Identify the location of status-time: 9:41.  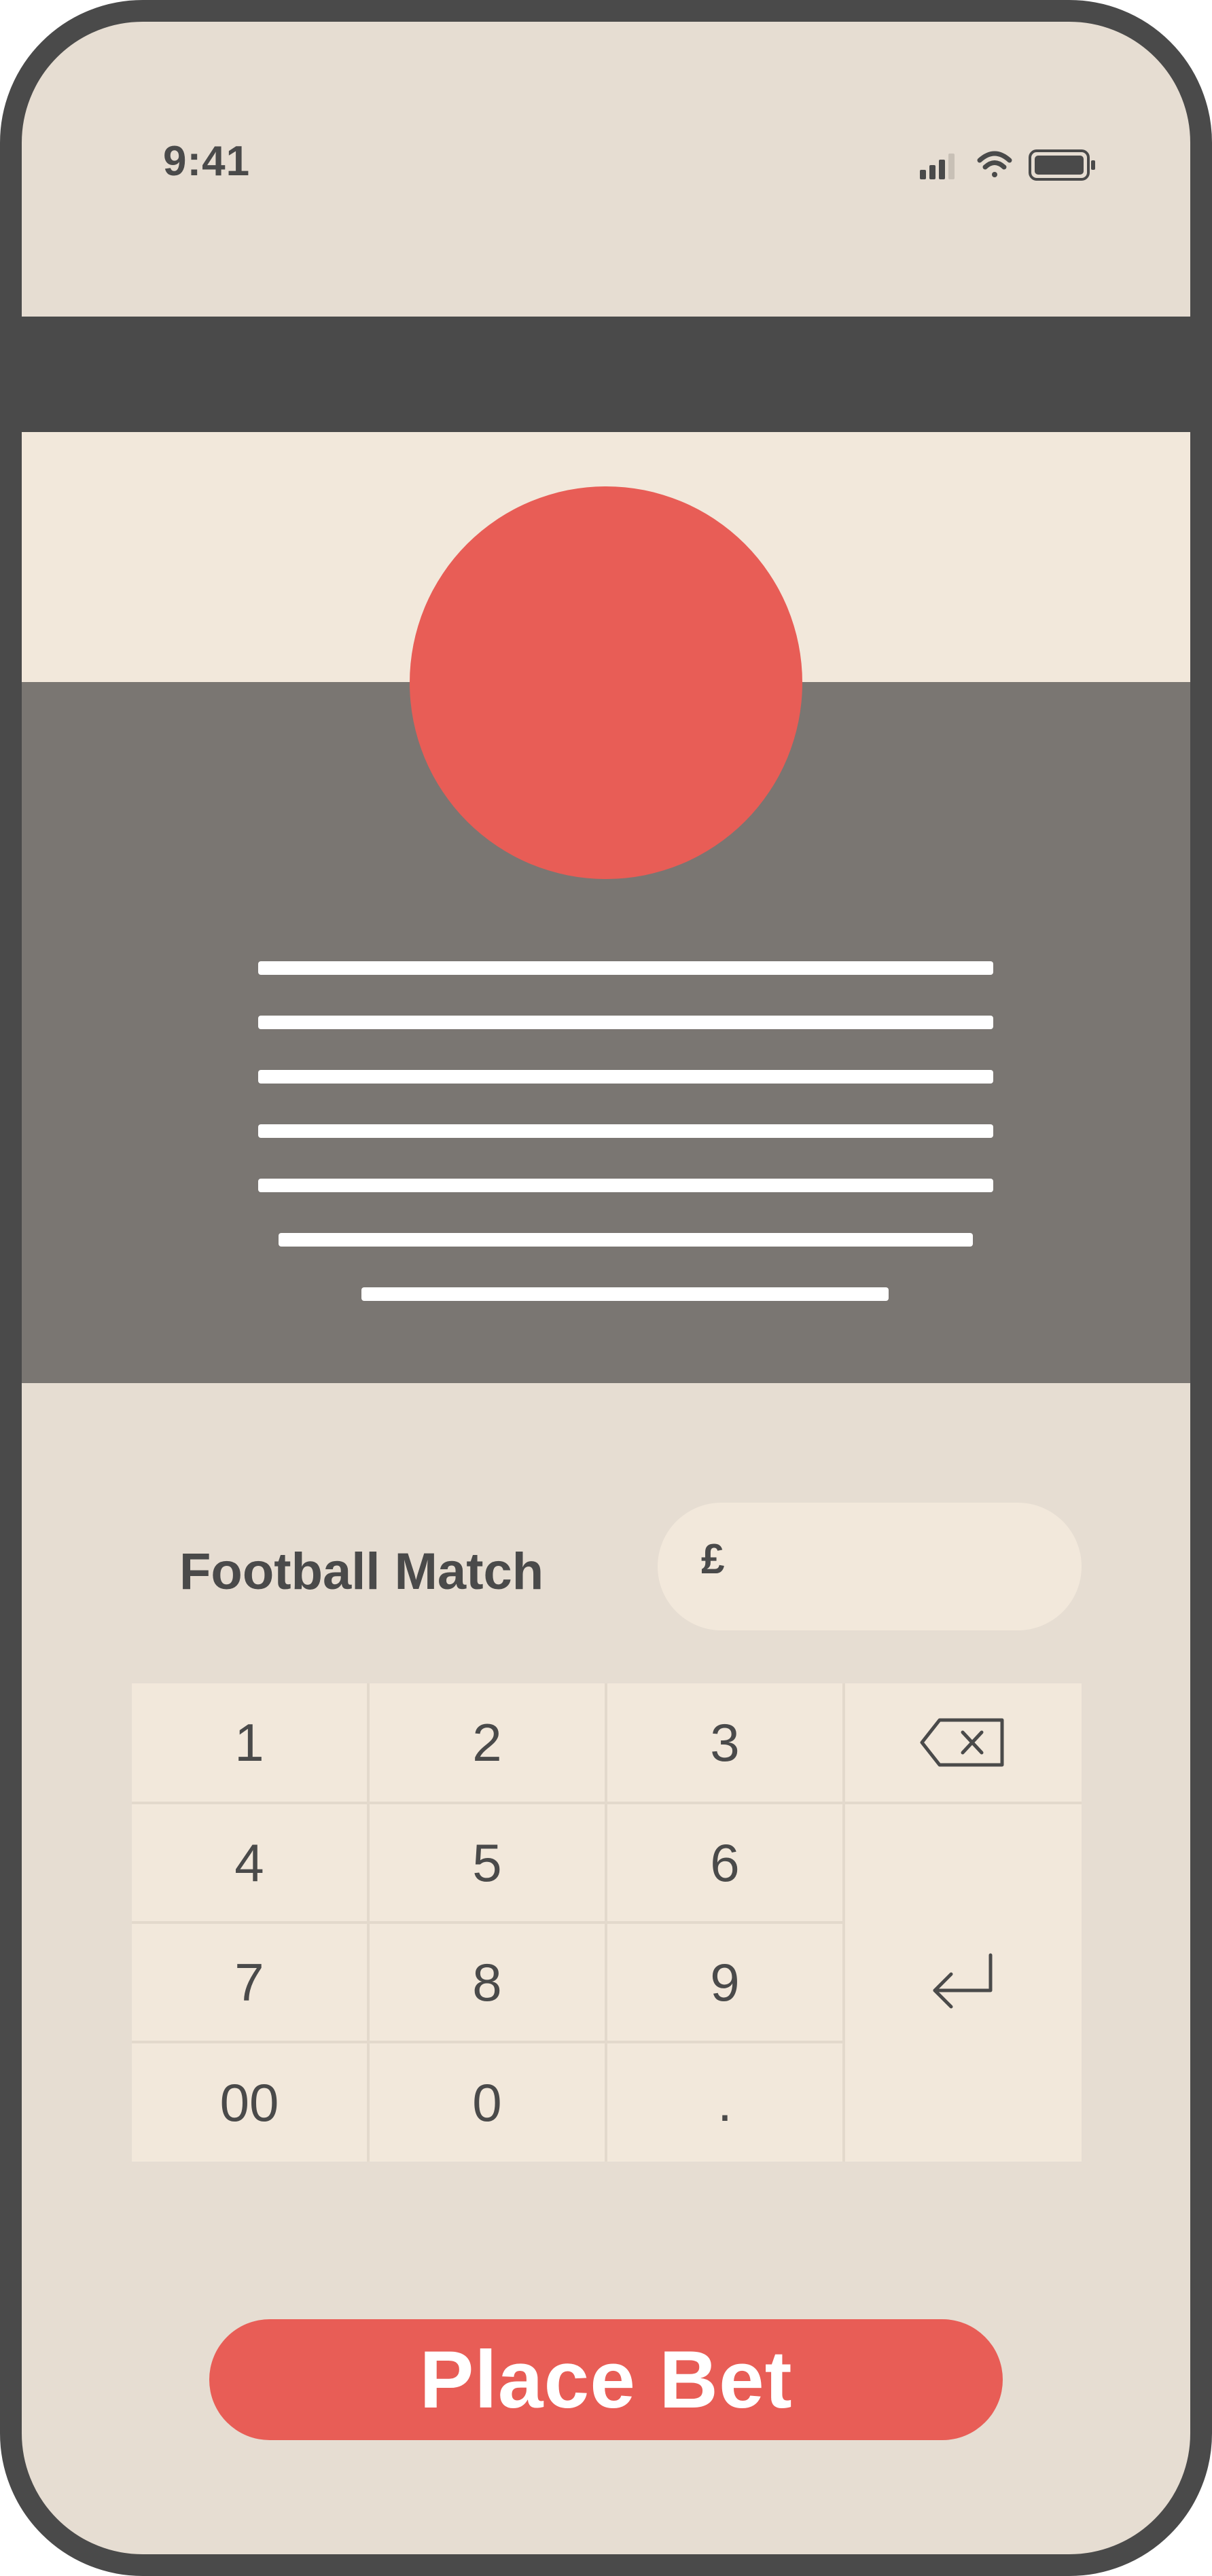
(207, 161).